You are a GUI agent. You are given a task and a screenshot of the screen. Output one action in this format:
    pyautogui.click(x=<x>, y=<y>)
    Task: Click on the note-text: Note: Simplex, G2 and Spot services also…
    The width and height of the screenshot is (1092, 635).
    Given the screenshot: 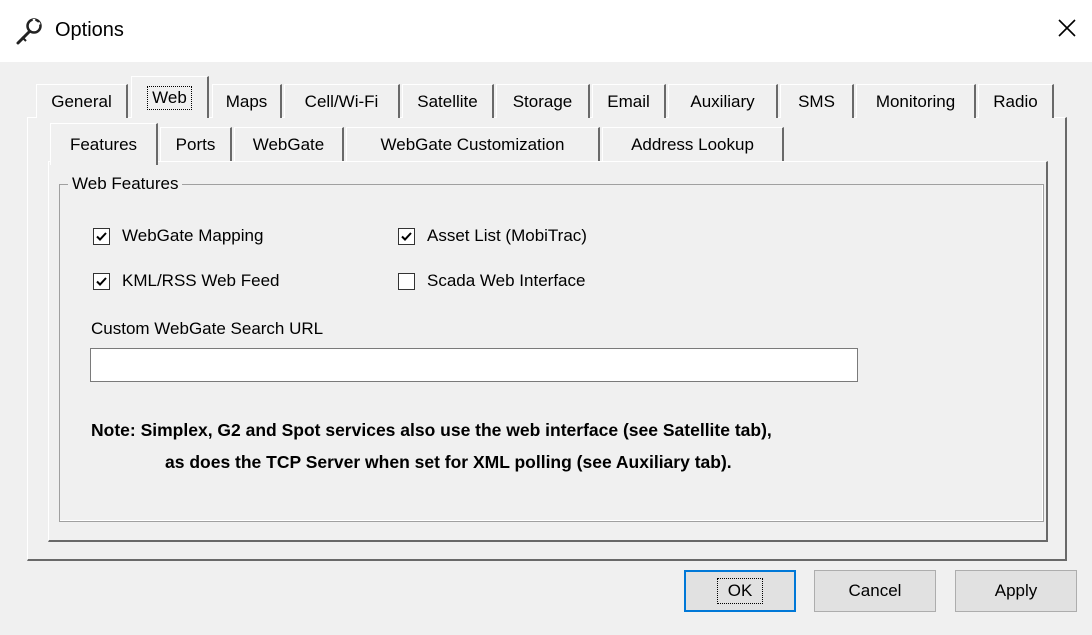 What is the action you would take?
    pyautogui.click(x=561, y=446)
    